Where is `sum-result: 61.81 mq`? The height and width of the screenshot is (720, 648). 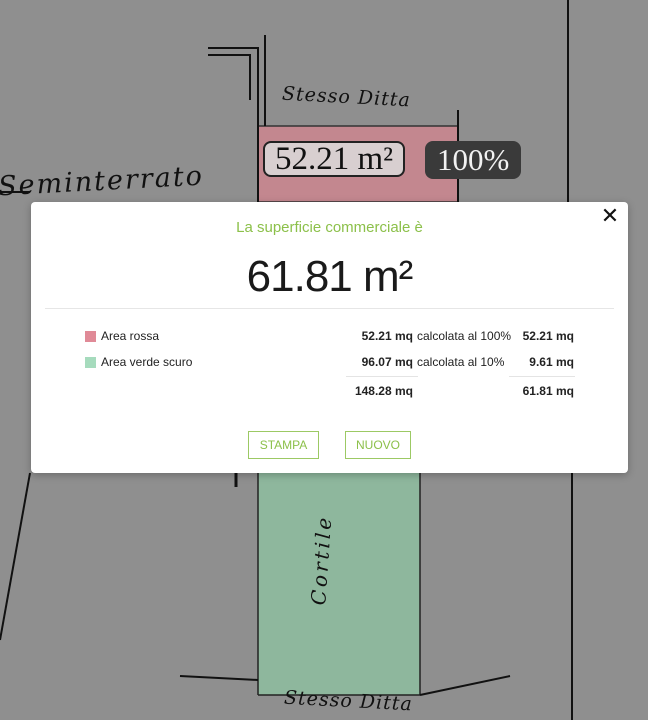 sum-result: 61.81 mq is located at coordinates (548, 391).